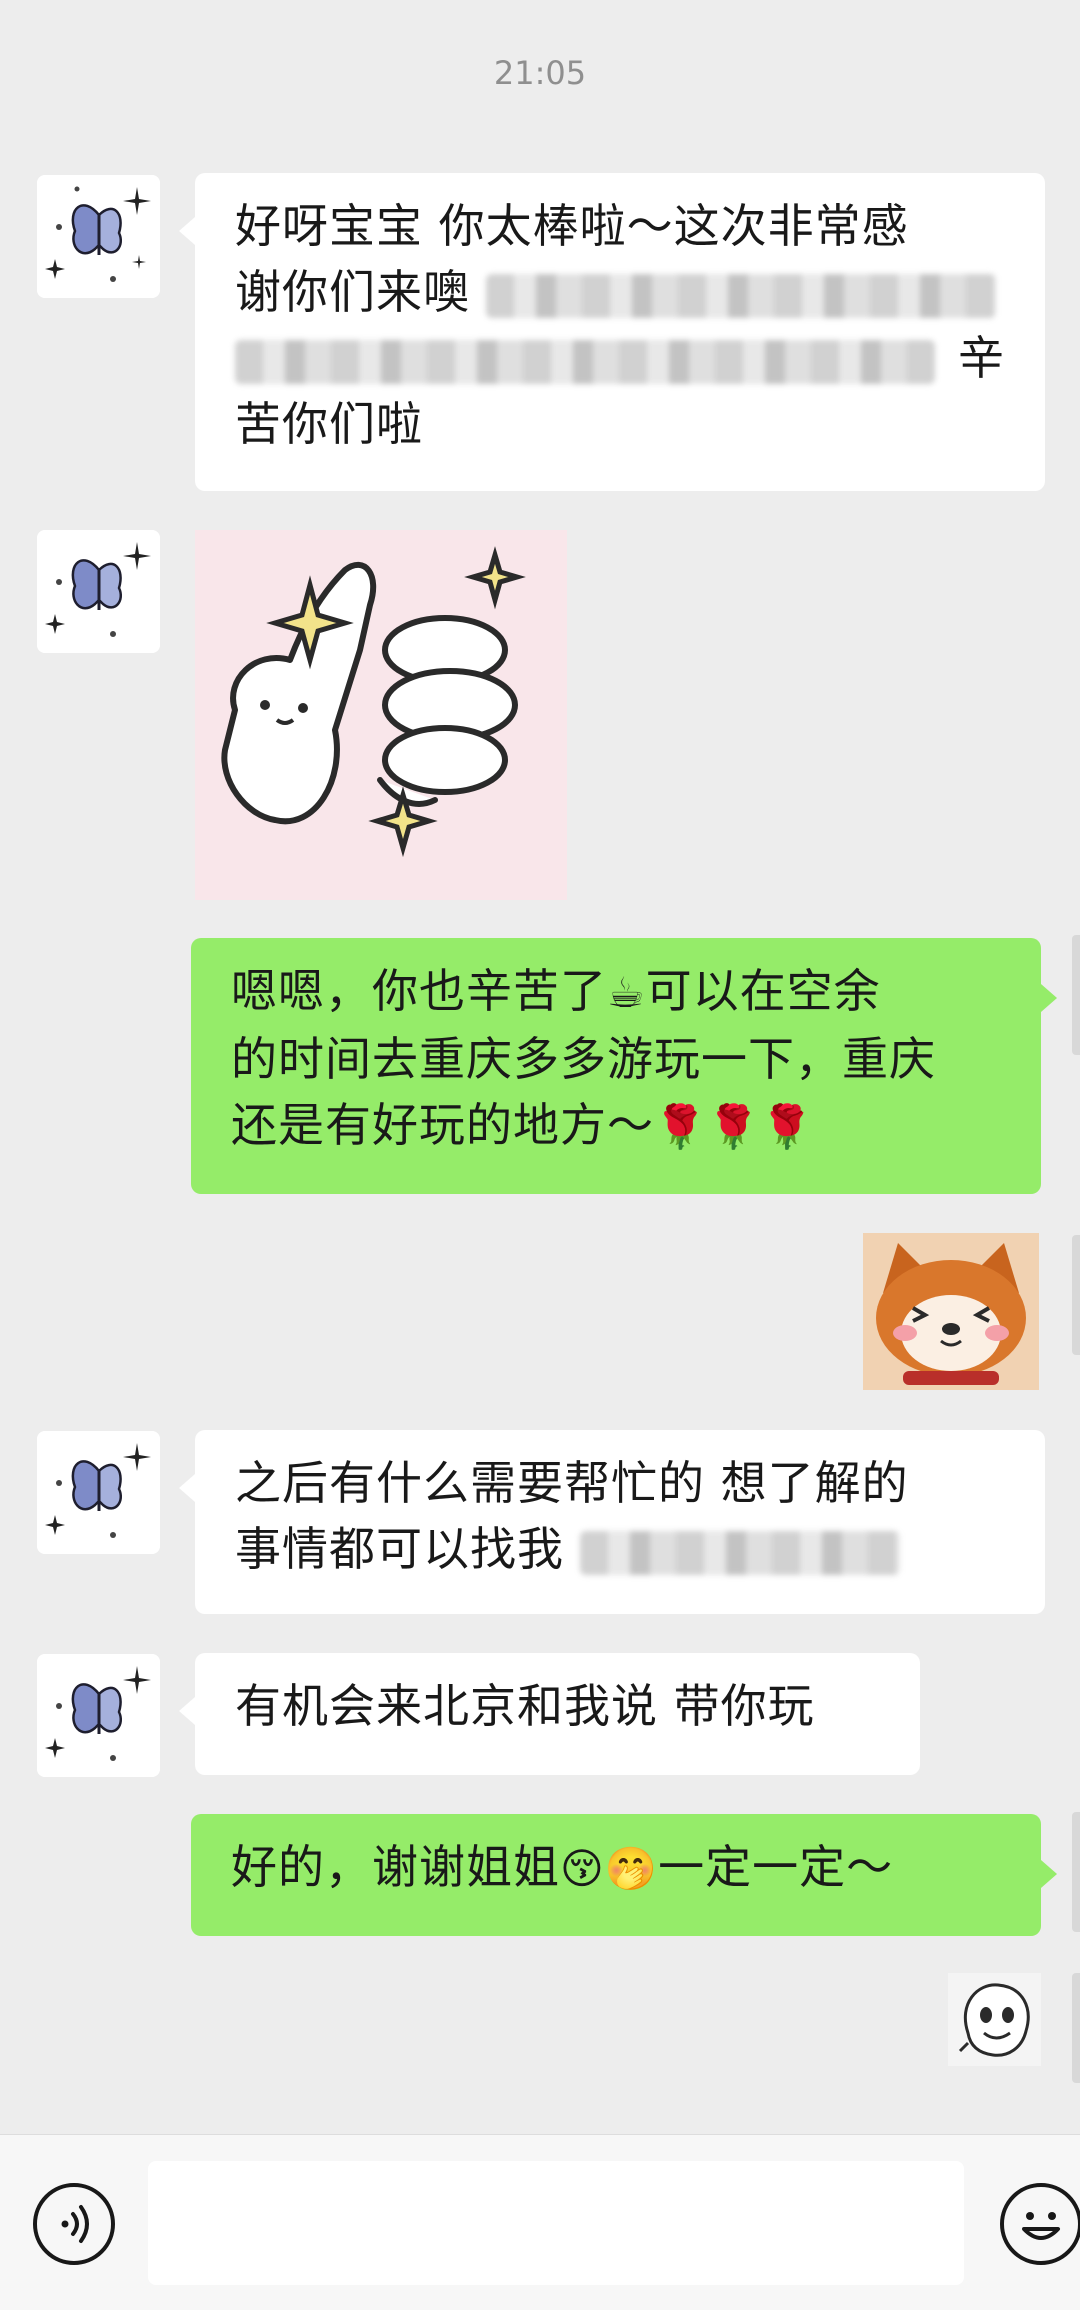 The height and width of the screenshot is (2310, 1080). What do you see at coordinates (329, 424) in the screenshot?
I see `message-text-line: 苦你们啦` at bounding box center [329, 424].